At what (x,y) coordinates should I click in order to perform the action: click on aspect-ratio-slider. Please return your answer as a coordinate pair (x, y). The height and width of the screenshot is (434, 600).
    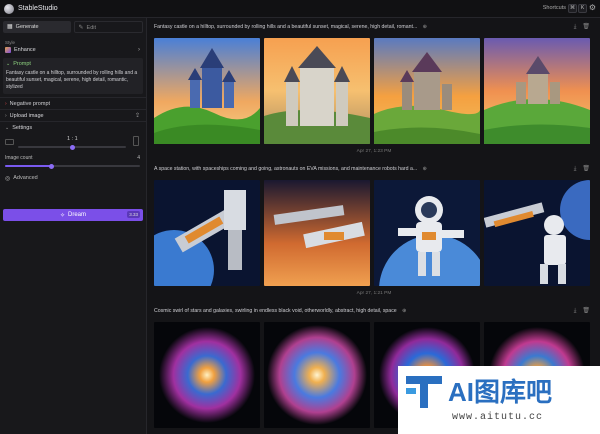
    Looking at the image, I should click on (72, 147).